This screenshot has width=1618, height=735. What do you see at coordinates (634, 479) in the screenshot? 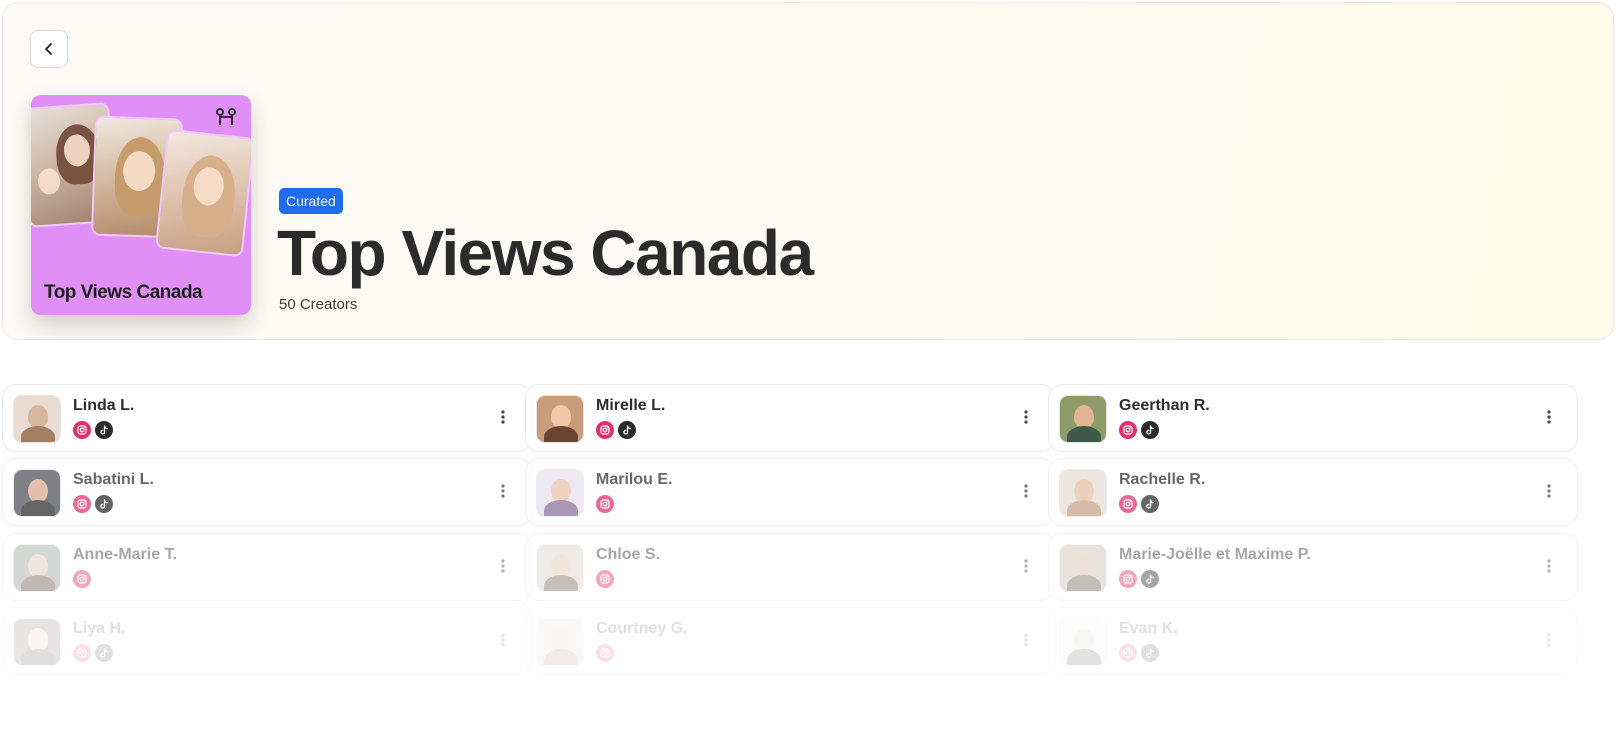
I see `creator-name: Marilou E.` at bounding box center [634, 479].